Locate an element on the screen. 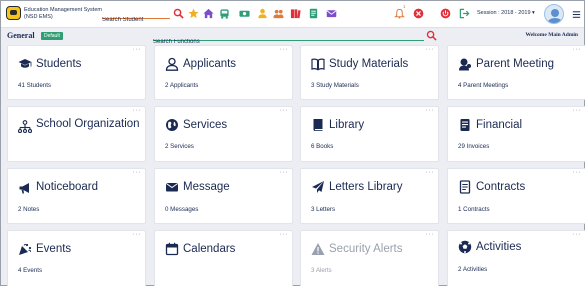 The width and height of the screenshot is (585, 286). notification-count: 1 is located at coordinates (404, 6).